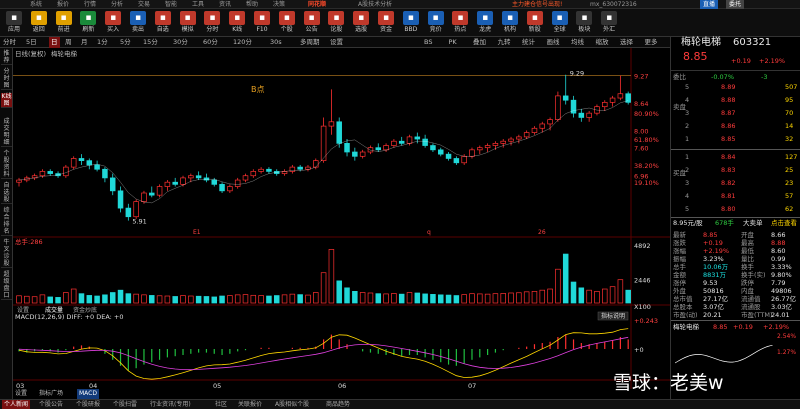 Image resolution: width=800 pixels, height=409 pixels. What do you see at coordinates (411, 23) in the screenshot?
I see `toolbar-bbd-button: ▪ BBD` at bounding box center [411, 23].